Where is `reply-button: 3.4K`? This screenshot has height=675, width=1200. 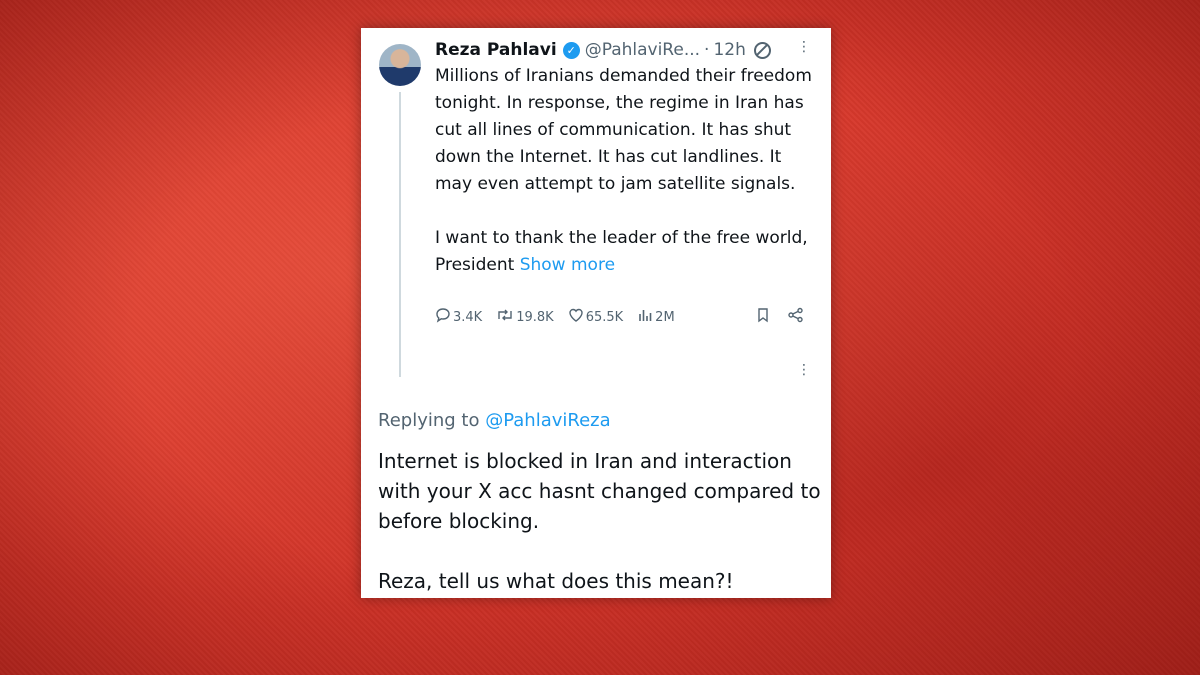
reply-button: 3.4K is located at coordinates (458, 317).